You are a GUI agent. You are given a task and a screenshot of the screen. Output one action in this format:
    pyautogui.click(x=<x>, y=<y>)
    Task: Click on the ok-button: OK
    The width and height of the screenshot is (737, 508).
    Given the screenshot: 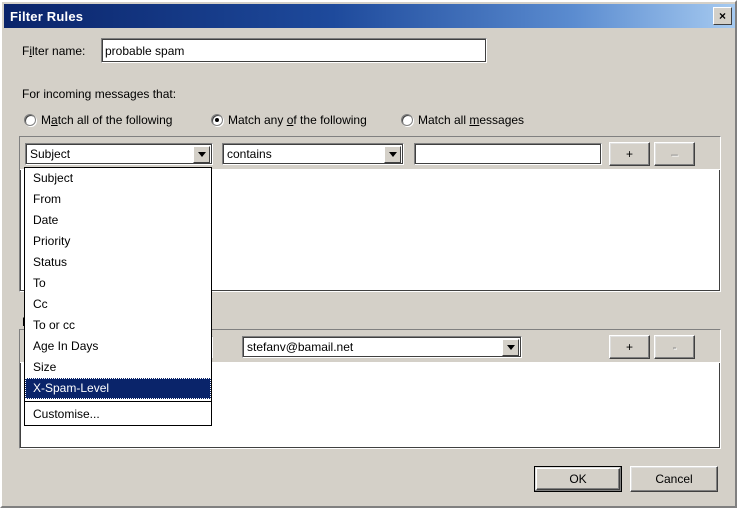 What is the action you would take?
    pyautogui.click(x=578, y=479)
    